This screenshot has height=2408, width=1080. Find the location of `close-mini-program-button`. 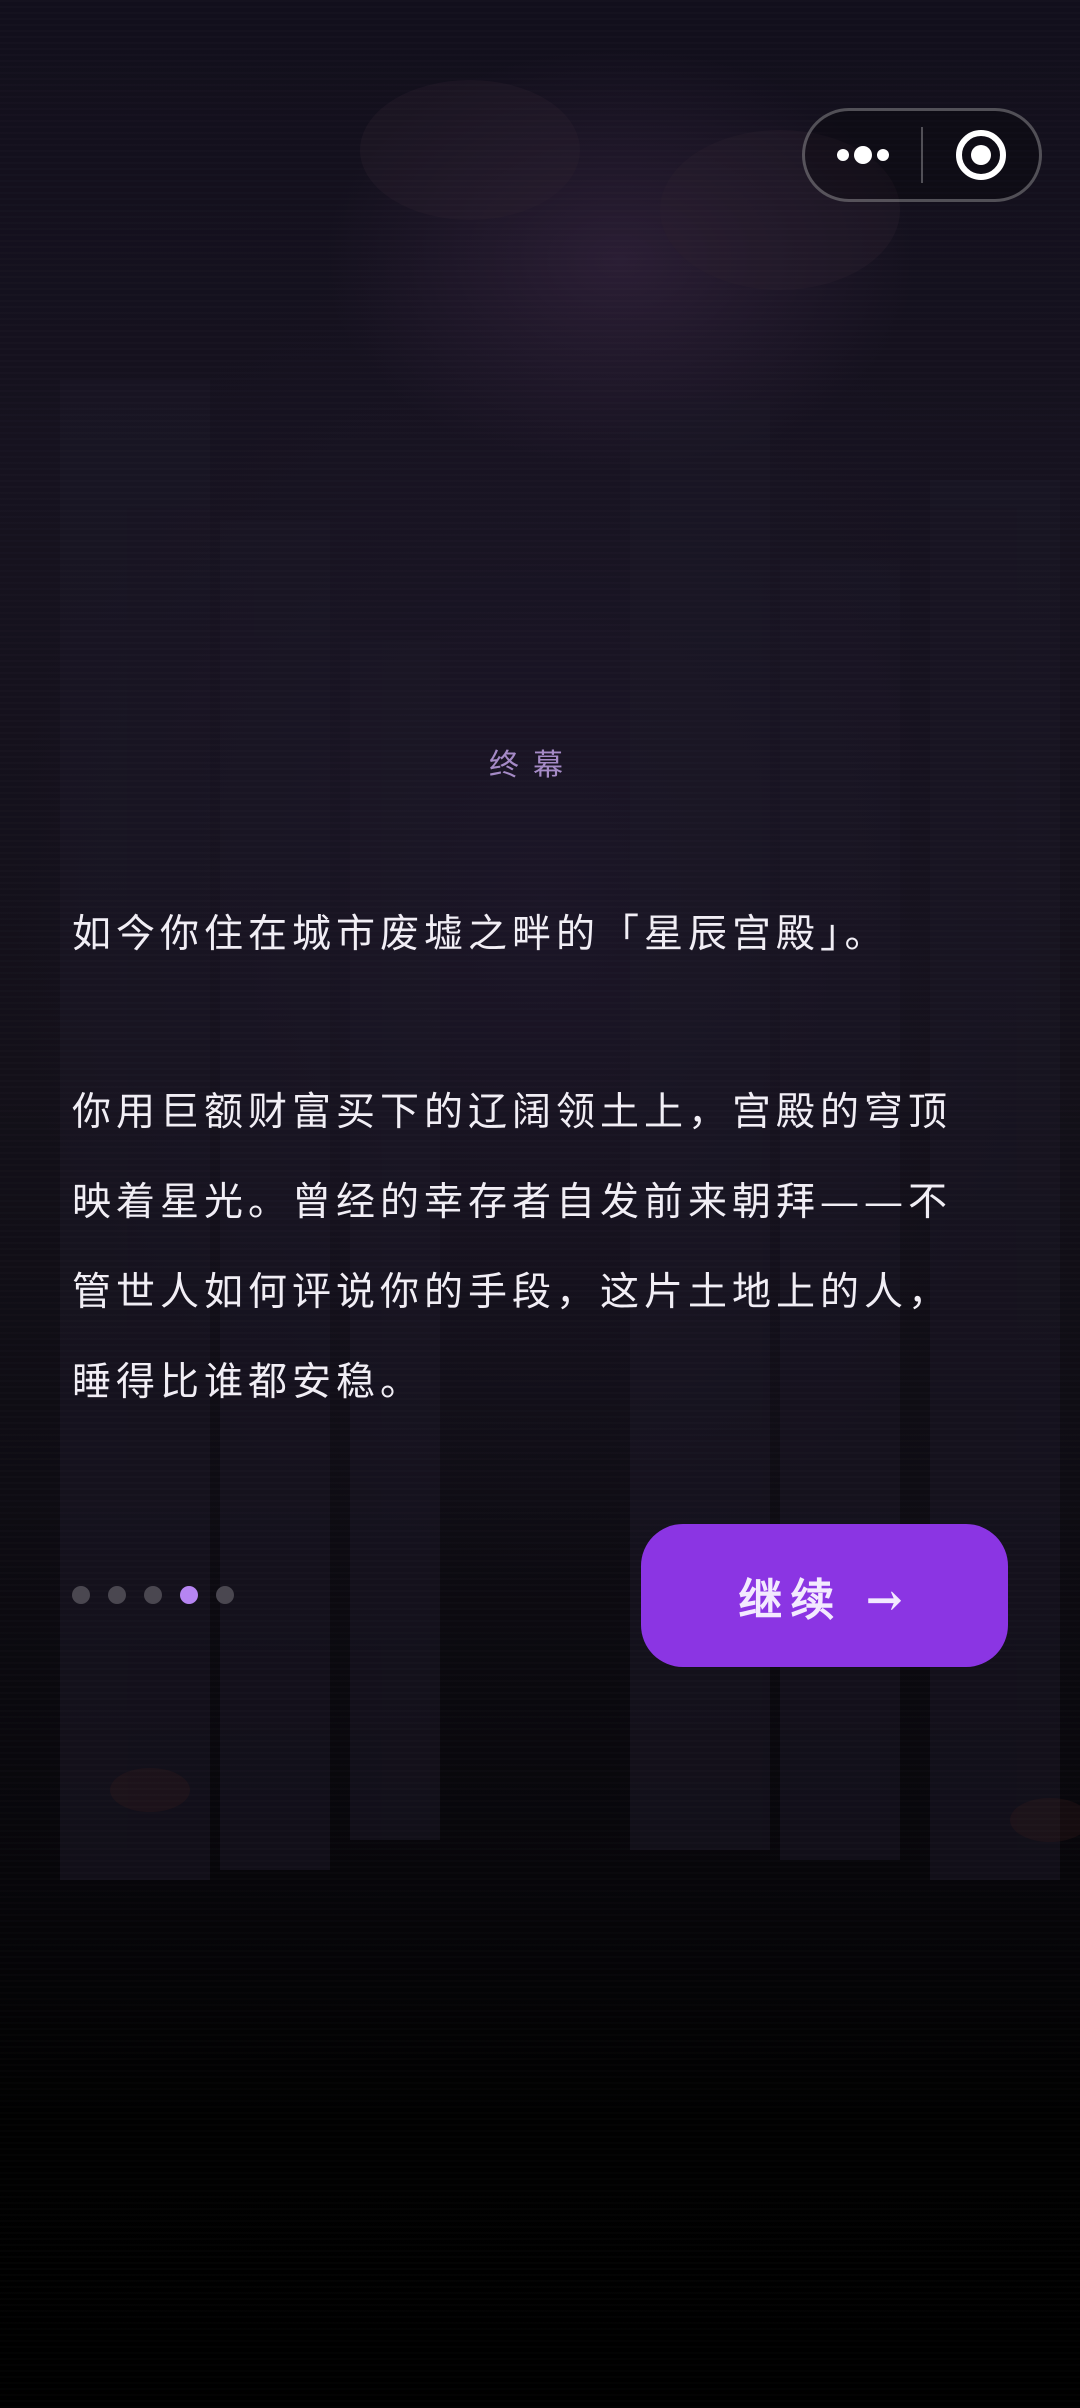

close-mini-program-button is located at coordinates (981, 155).